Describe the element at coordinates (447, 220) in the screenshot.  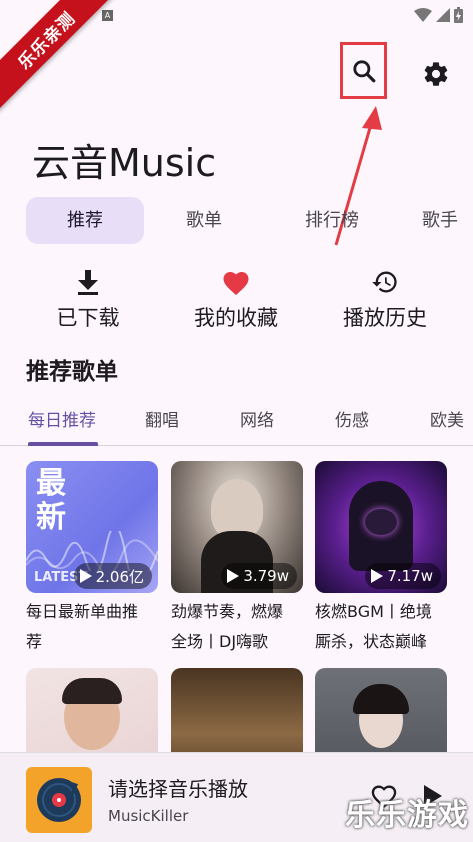
I see `tab-artists: 歌手` at that location.